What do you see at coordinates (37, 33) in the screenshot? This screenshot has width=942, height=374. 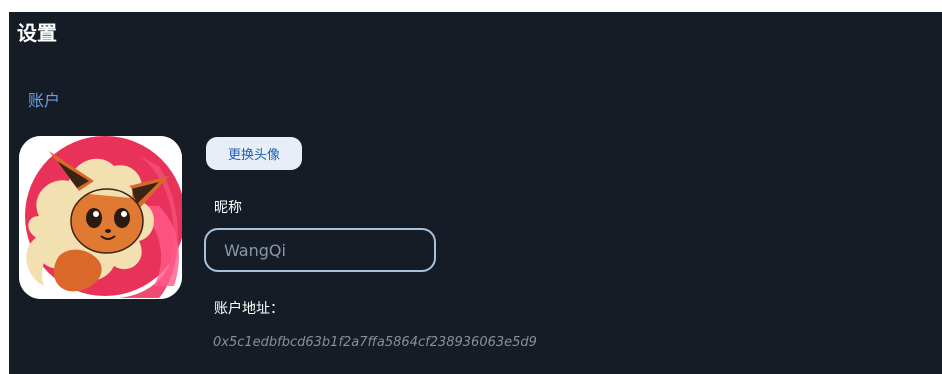 I see `page-title: 设置` at bounding box center [37, 33].